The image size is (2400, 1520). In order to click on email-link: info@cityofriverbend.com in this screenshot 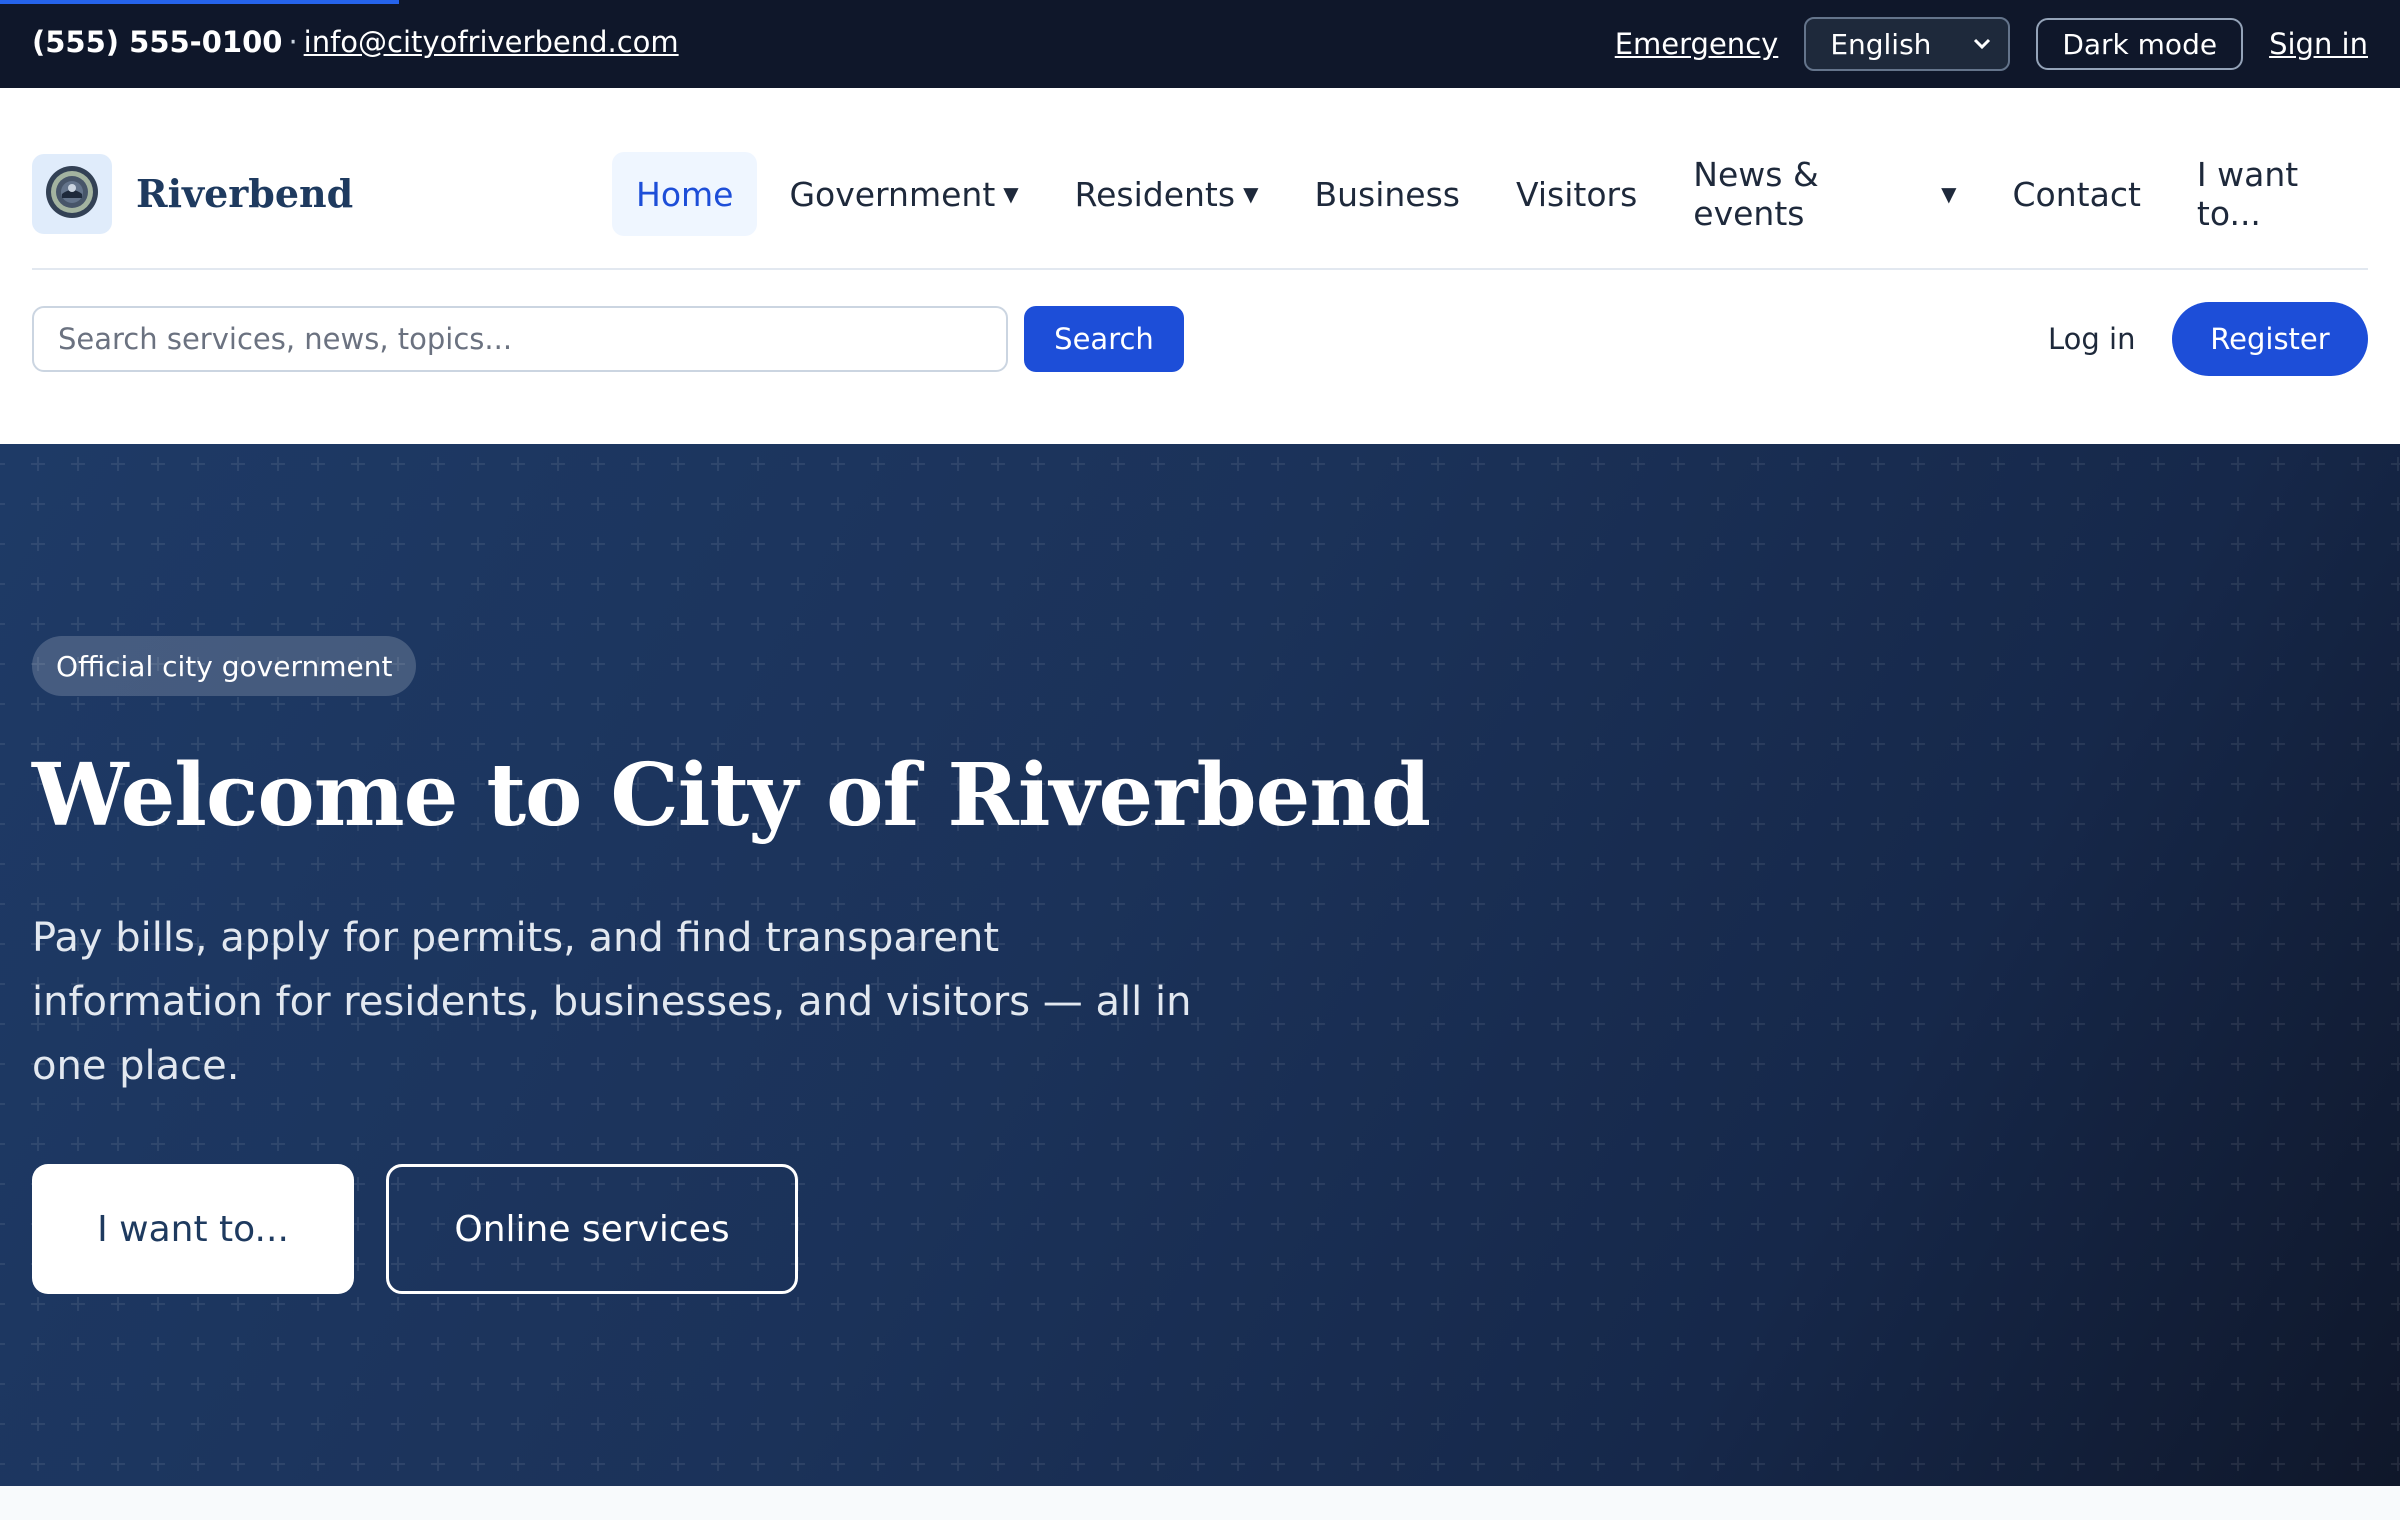, I will do `click(491, 42)`.